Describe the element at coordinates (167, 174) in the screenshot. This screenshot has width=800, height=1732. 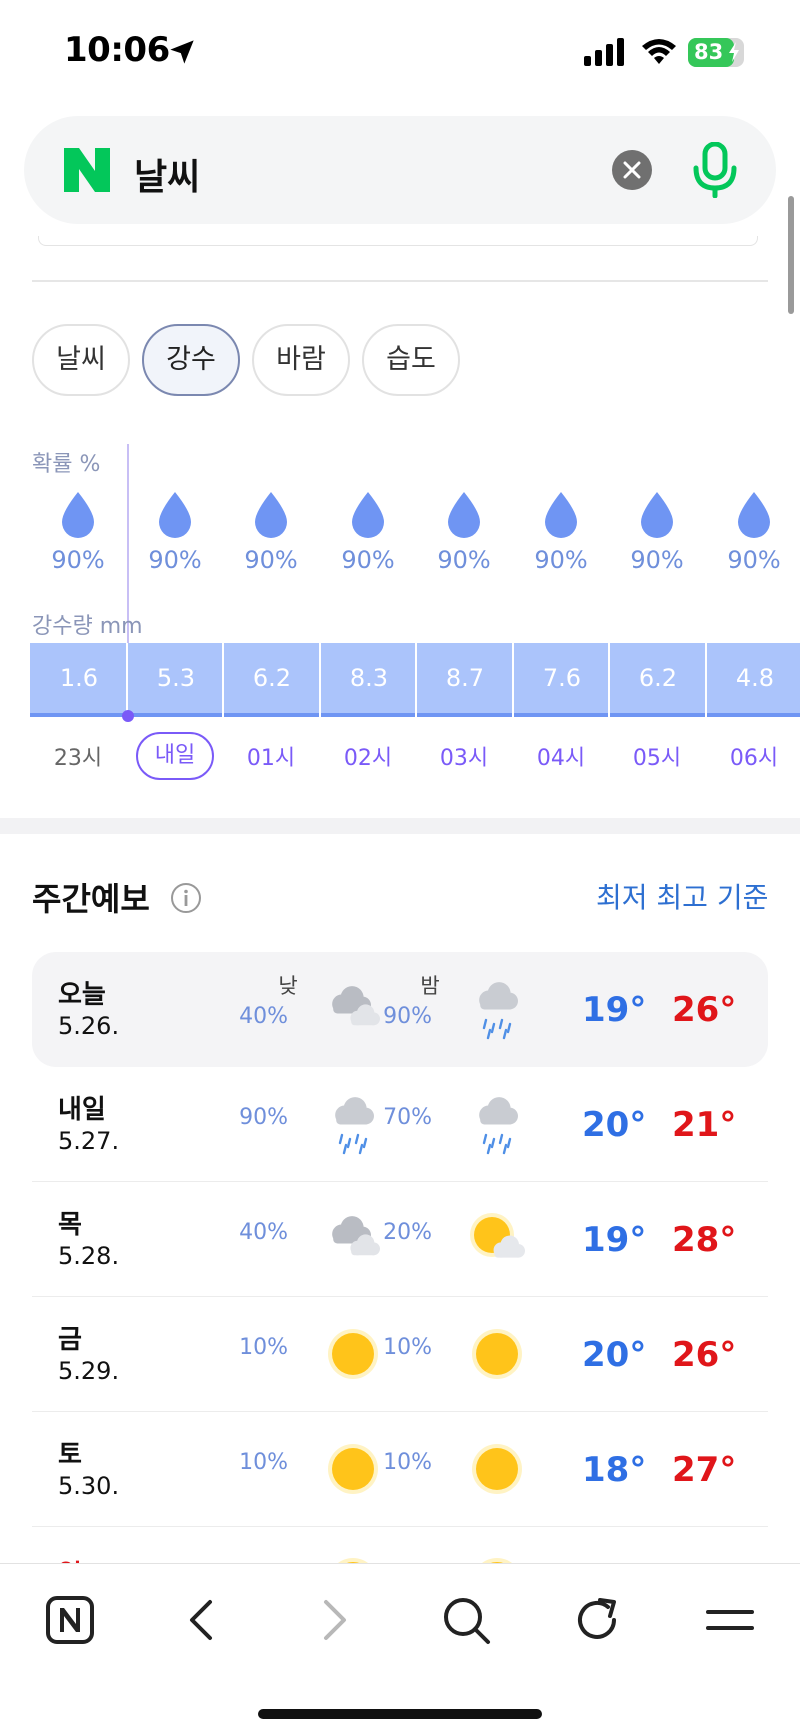
I see `search-query-text: 날씨` at that location.